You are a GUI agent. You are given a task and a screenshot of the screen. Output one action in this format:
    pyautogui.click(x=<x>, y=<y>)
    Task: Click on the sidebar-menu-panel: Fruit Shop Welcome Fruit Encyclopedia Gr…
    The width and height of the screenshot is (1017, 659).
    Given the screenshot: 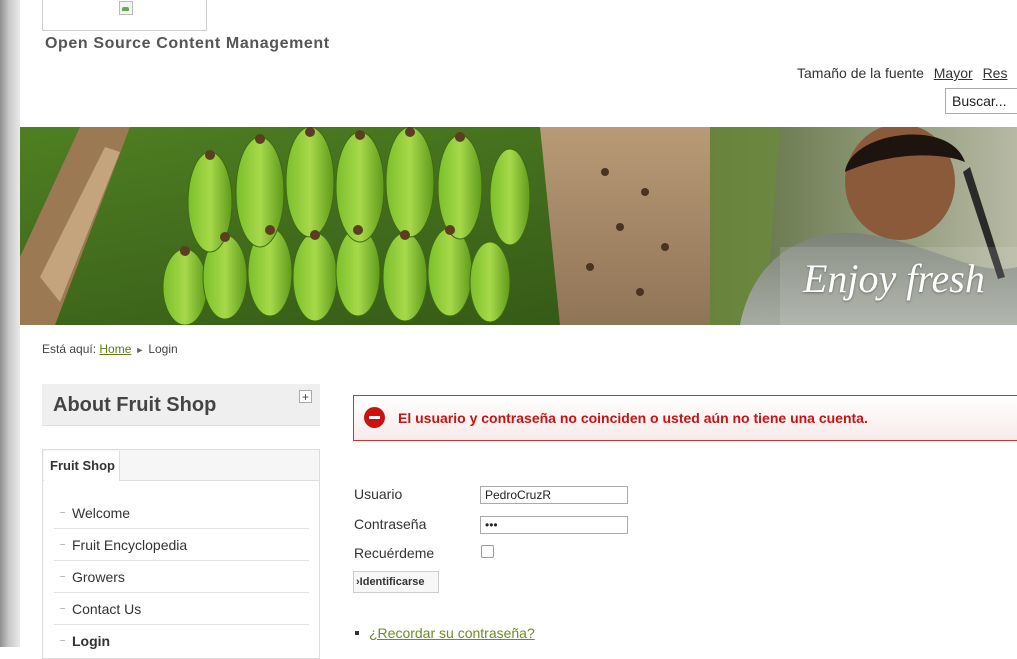 What is the action you would take?
    pyautogui.click(x=181, y=554)
    